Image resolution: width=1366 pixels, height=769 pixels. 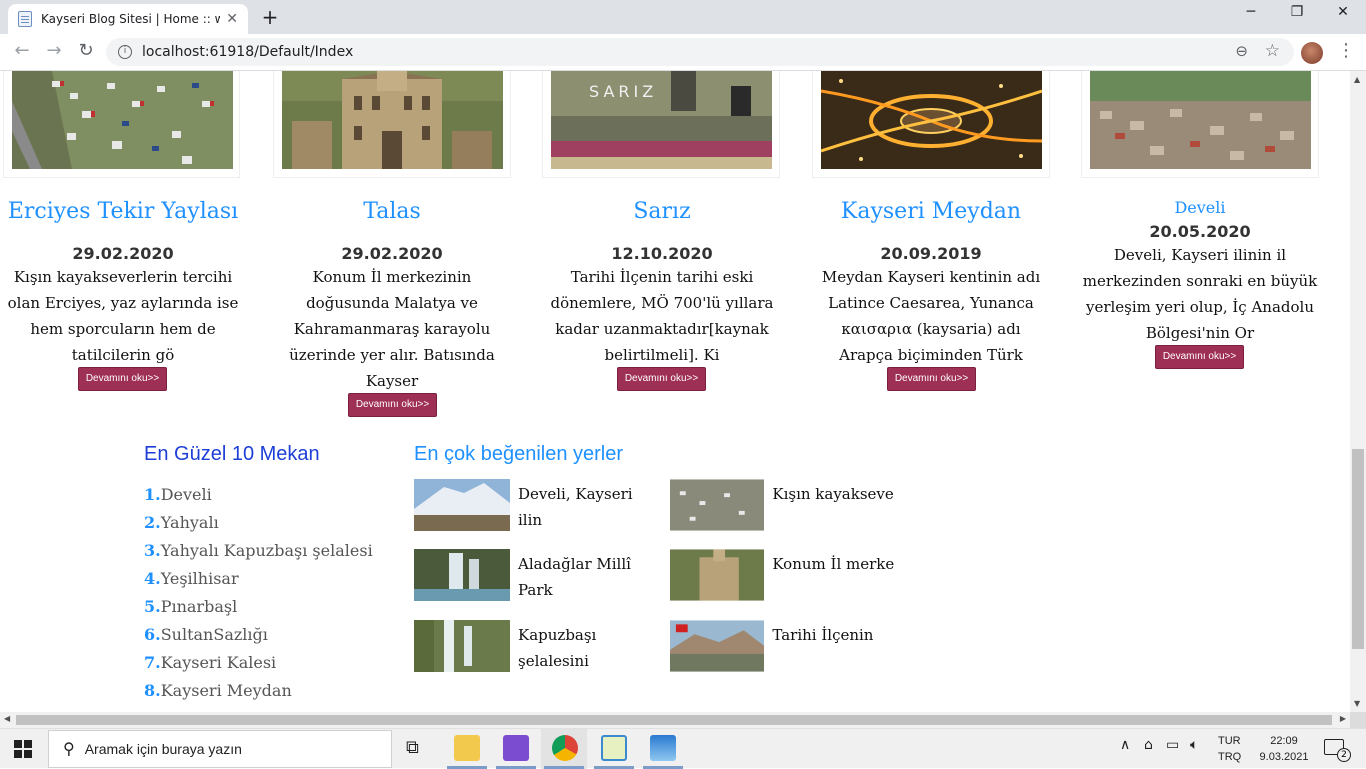 What do you see at coordinates (1358, 720) in the screenshot?
I see `scrollbar-corner` at bounding box center [1358, 720].